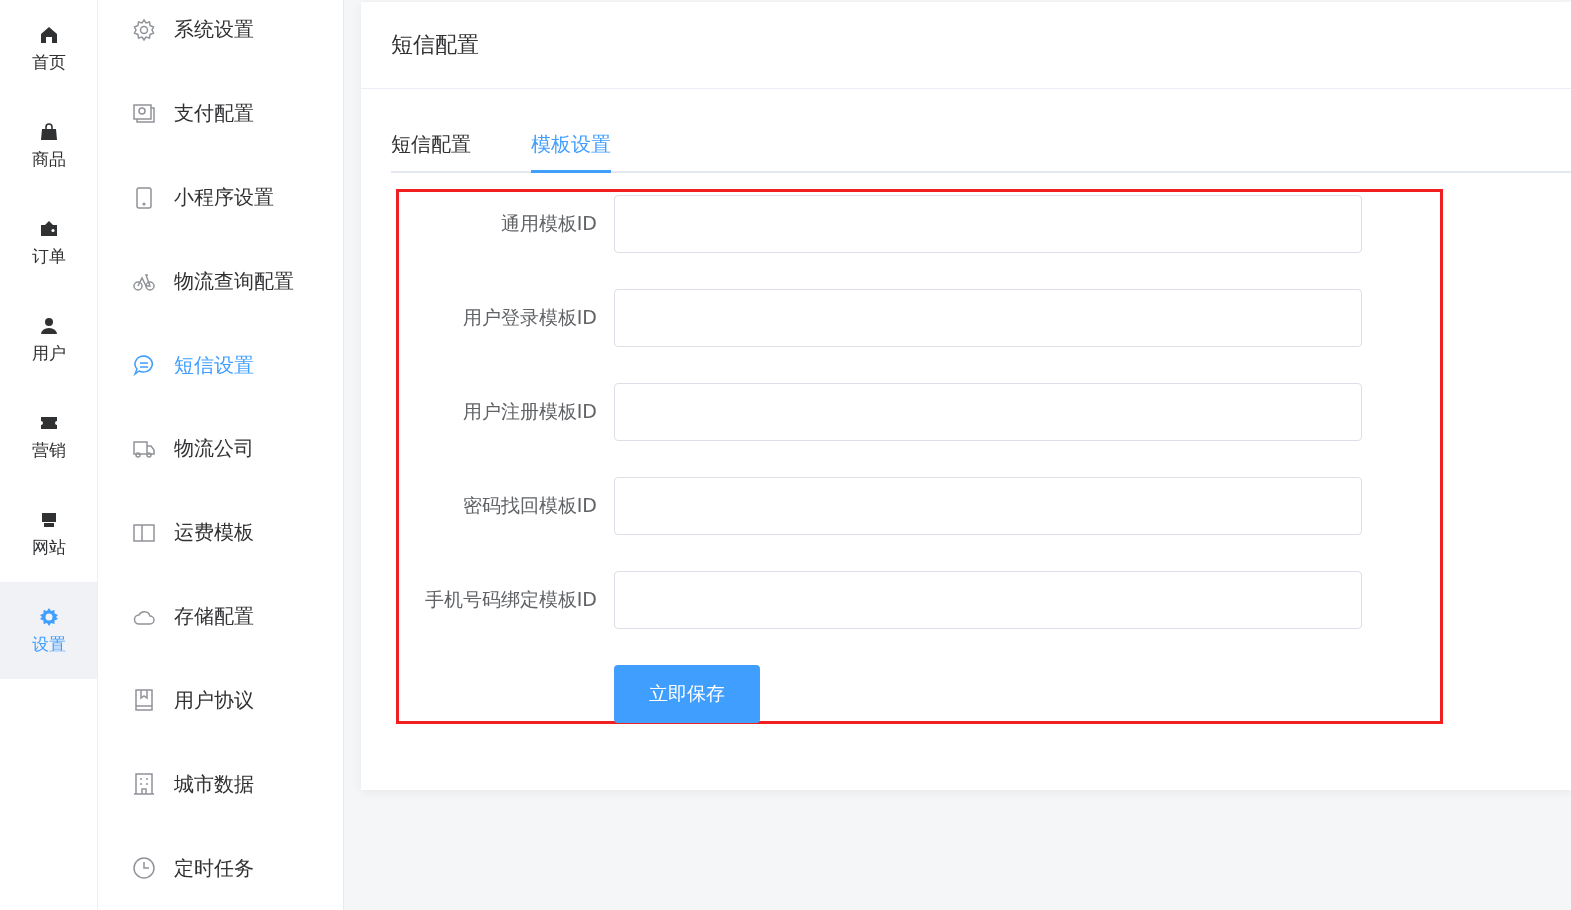  I want to click on rail-item: 首页, so click(48, 48).